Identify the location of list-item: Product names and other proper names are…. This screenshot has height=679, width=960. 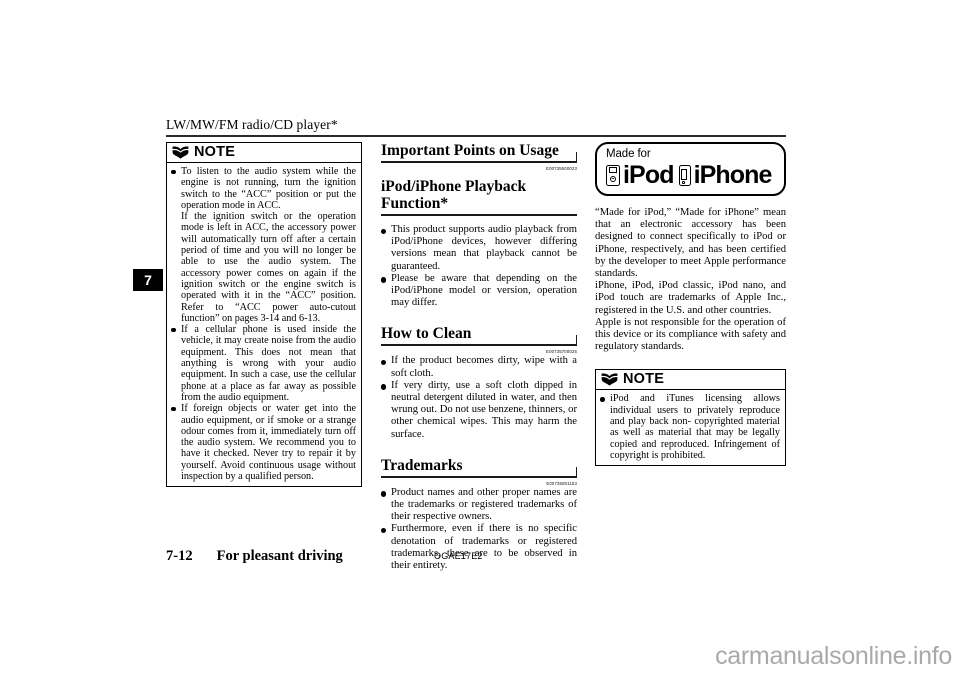
(479, 505).